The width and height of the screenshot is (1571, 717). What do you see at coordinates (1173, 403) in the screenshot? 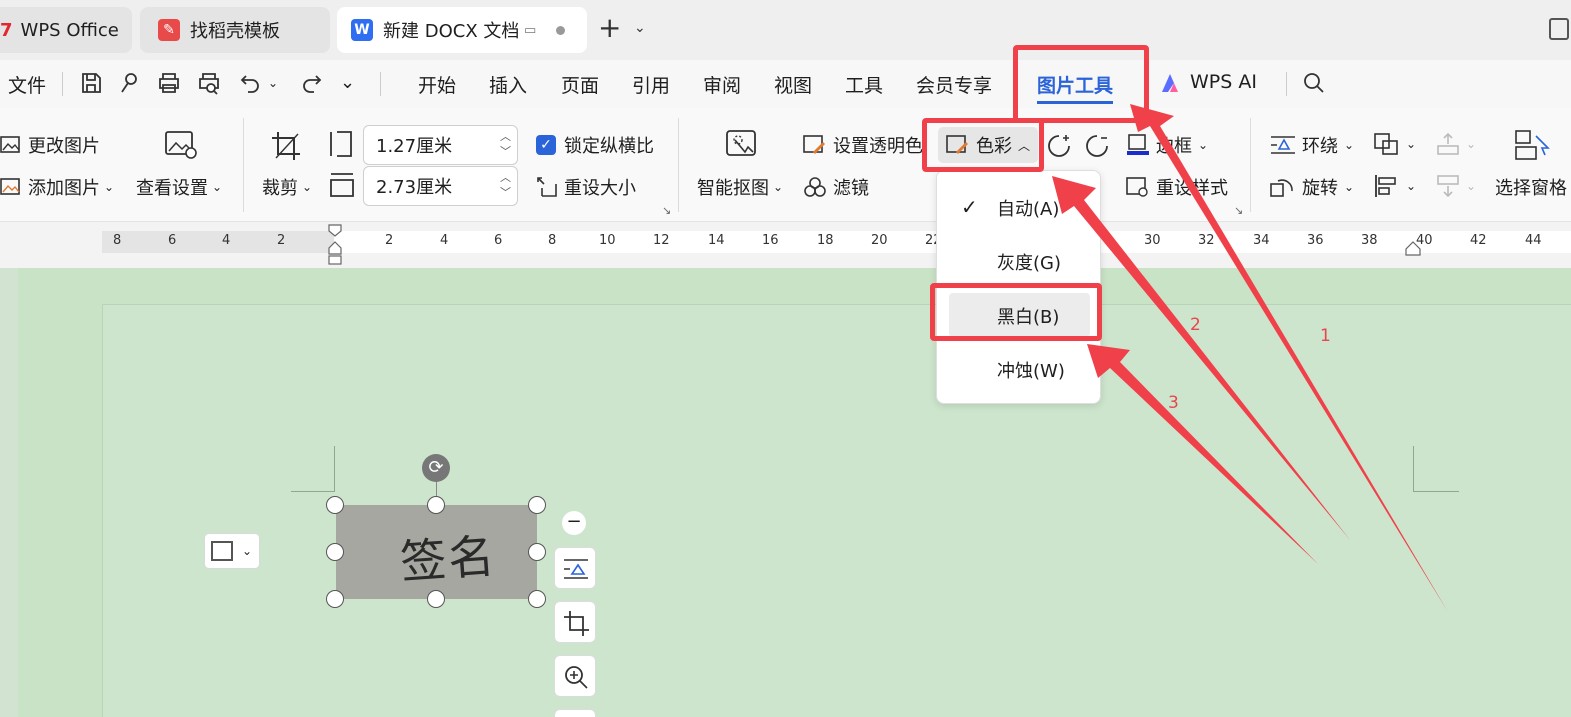
I see `annotation-number-3: 3` at bounding box center [1173, 403].